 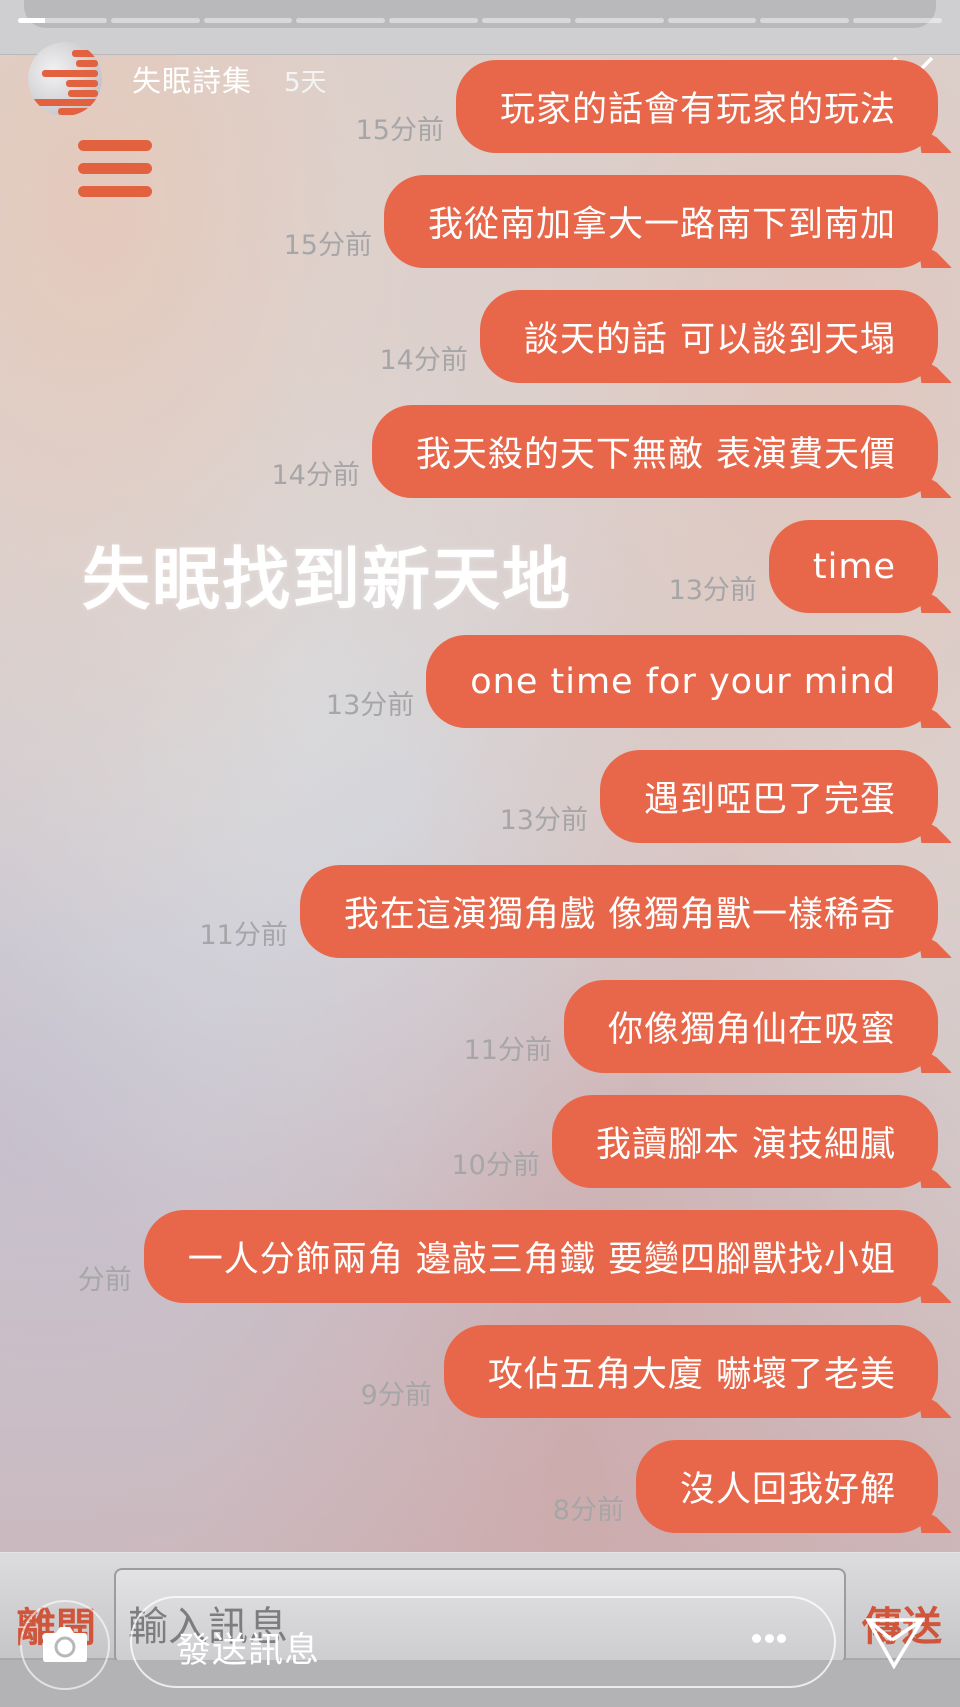 What do you see at coordinates (750, 1026) in the screenshot?
I see `message-bubble: 你像獨角仙在吸蜜` at bounding box center [750, 1026].